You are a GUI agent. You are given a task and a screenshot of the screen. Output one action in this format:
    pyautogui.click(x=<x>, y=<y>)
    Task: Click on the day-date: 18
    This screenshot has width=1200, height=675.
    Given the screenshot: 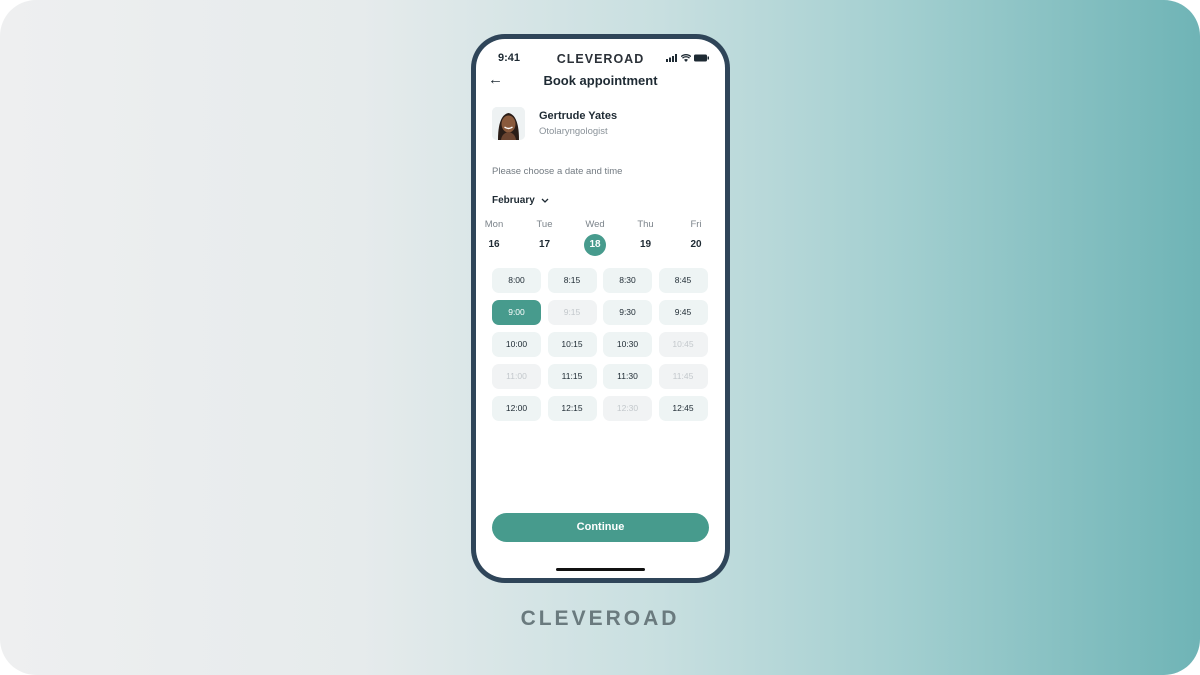 What is the action you would take?
    pyautogui.click(x=595, y=245)
    